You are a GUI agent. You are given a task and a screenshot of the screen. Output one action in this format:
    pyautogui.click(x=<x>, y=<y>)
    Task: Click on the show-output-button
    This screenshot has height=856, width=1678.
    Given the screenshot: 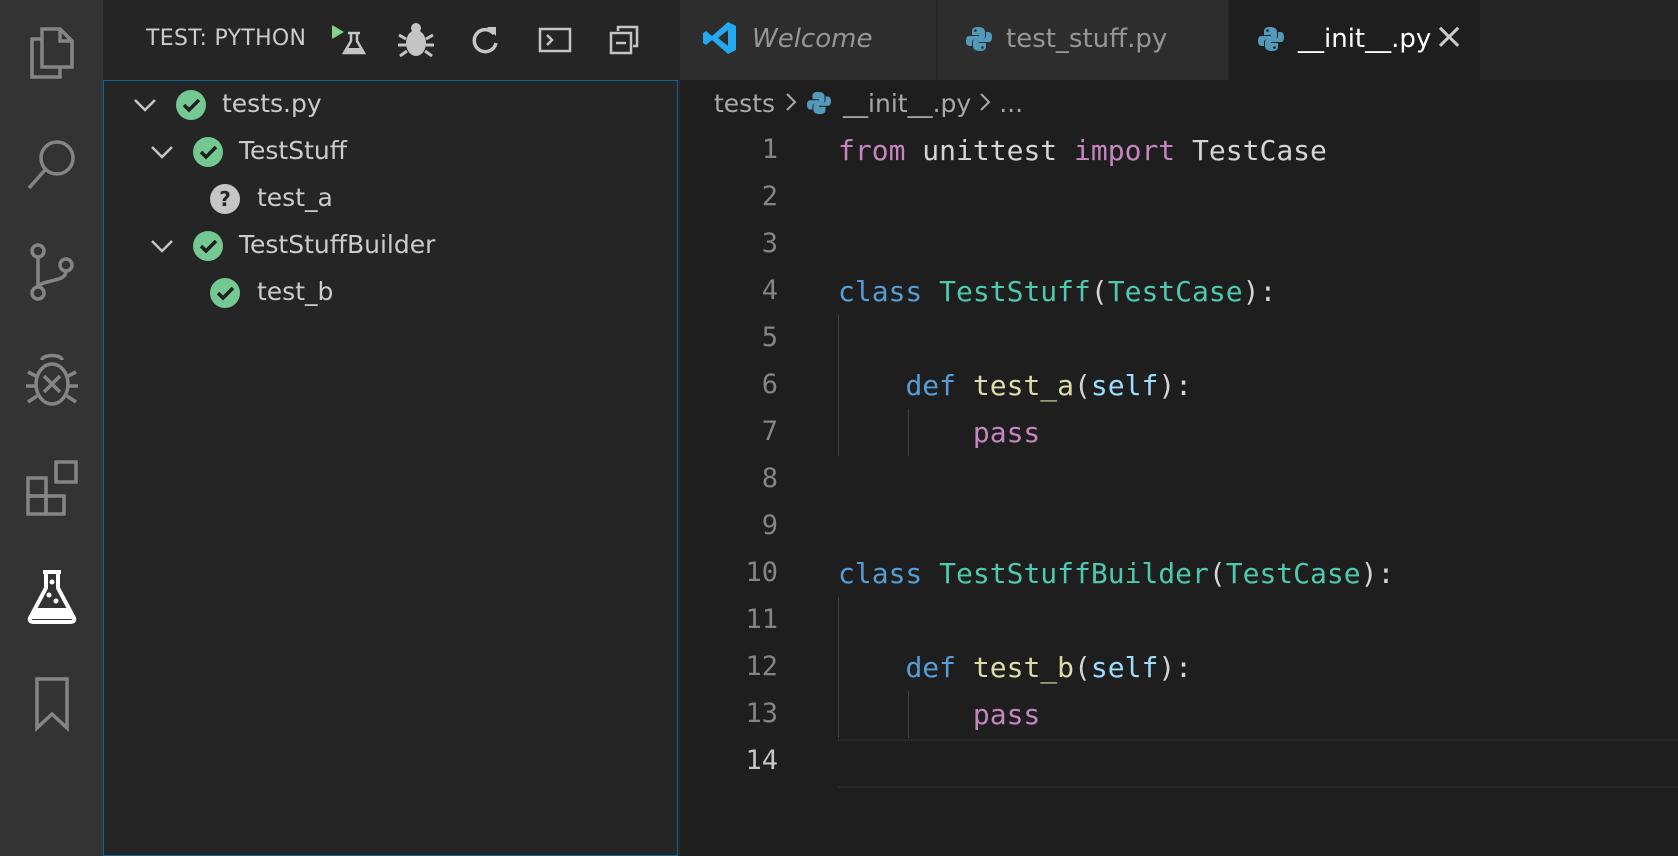 What is the action you would take?
    pyautogui.click(x=555, y=40)
    